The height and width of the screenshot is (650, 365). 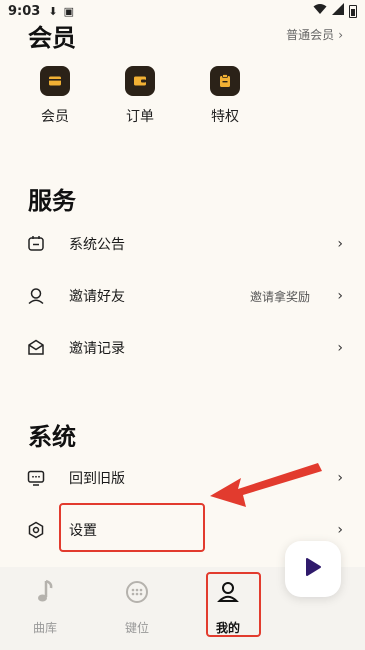 What do you see at coordinates (266, 485) in the screenshot?
I see `annotation-arrow` at bounding box center [266, 485].